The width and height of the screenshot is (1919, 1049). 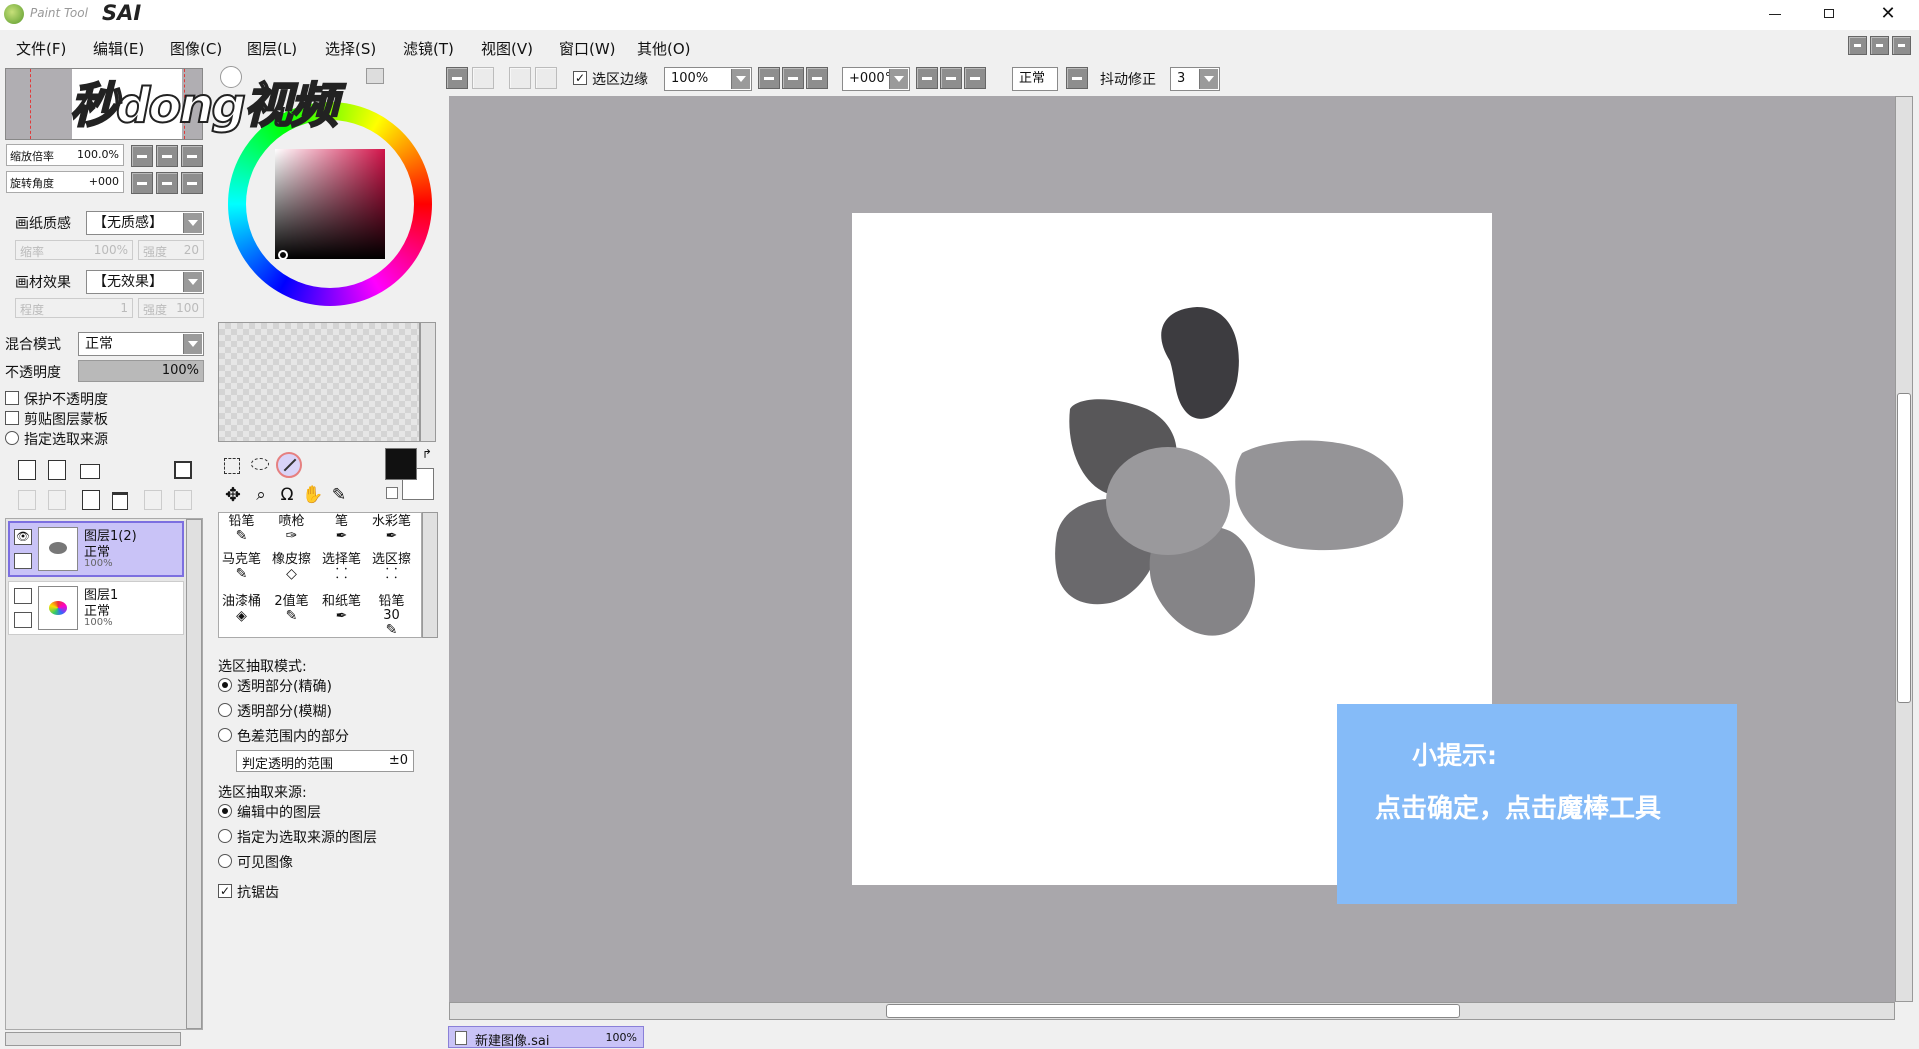 What do you see at coordinates (241, 570) in the screenshot?
I see `brush-marker: 马克笔 ✎` at bounding box center [241, 570].